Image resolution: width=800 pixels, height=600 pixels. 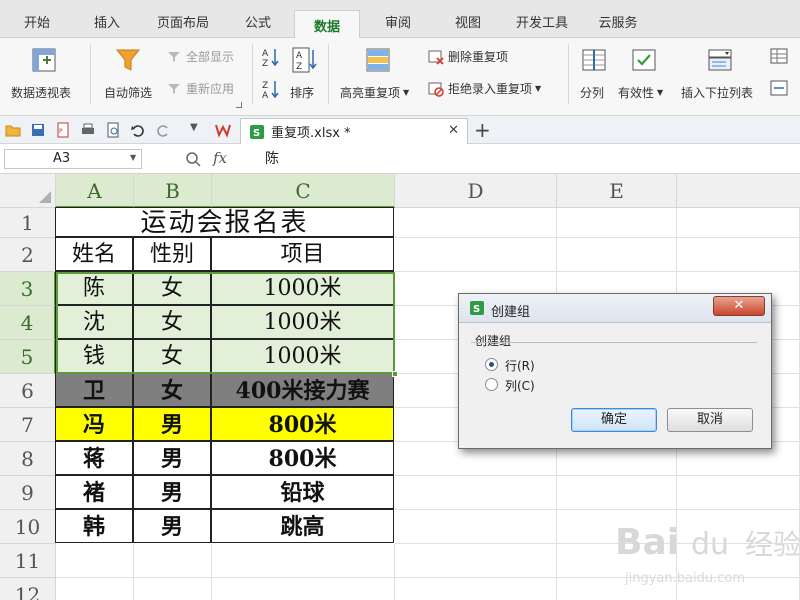 I want to click on tab-formula: 公式, so click(x=258, y=21).